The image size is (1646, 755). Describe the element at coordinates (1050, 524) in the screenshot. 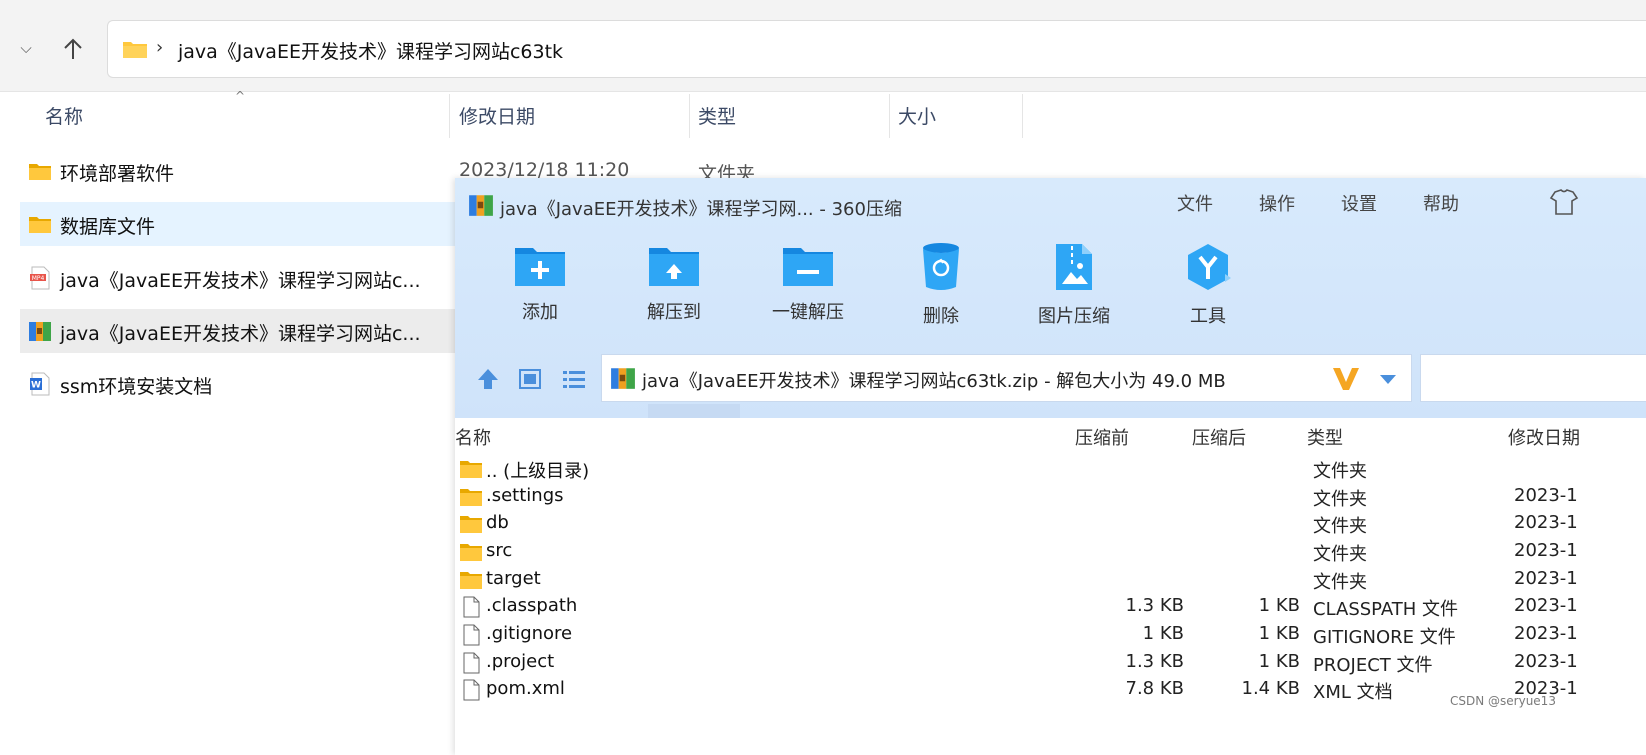

I see `archive-row: db 文件夹 2023-1` at that location.